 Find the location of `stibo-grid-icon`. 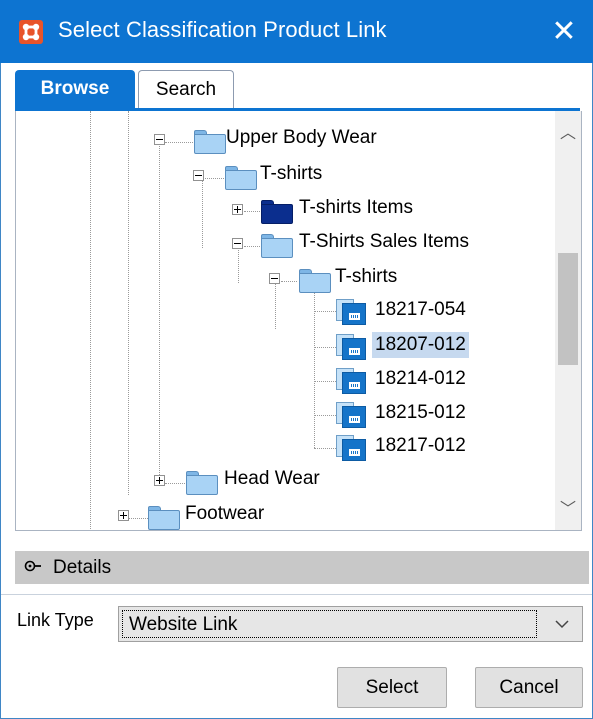

stibo-grid-icon is located at coordinates (31, 32).